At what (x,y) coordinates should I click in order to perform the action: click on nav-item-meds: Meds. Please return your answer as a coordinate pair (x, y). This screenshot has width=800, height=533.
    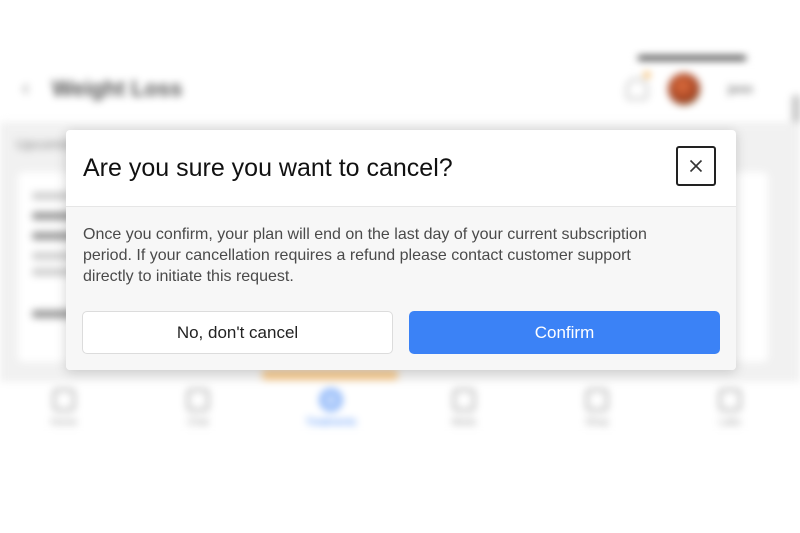
    Looking at the image, I should click on (464, 408).